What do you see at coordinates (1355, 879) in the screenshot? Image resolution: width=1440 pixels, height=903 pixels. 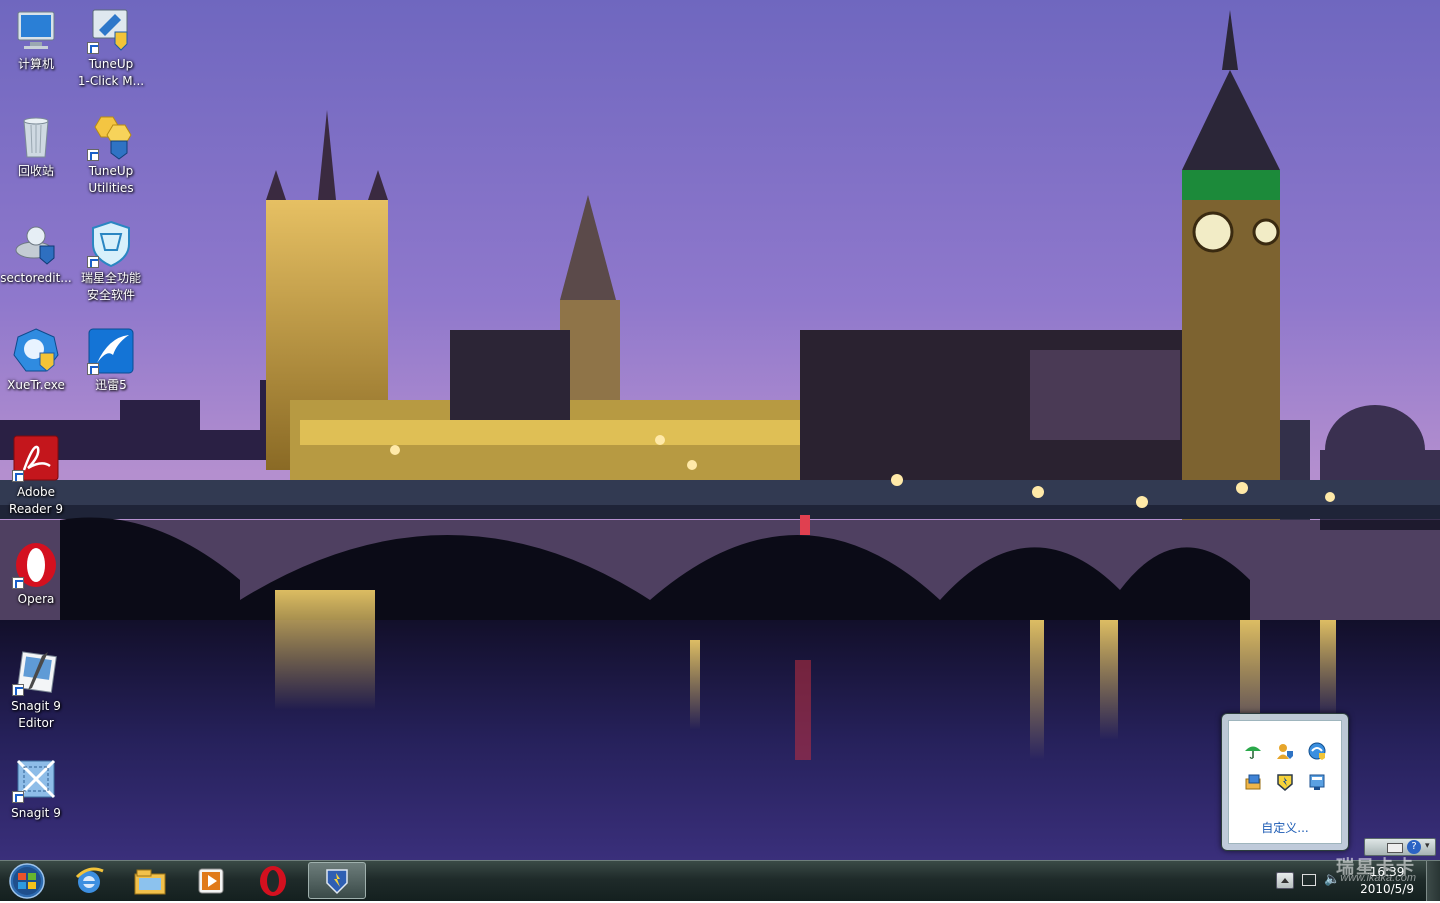 I see `system-tray: 🔈 瑞星卡卡 www.ikaka.com 16:39 2010/5/9` at bounding box center [1355, 879].